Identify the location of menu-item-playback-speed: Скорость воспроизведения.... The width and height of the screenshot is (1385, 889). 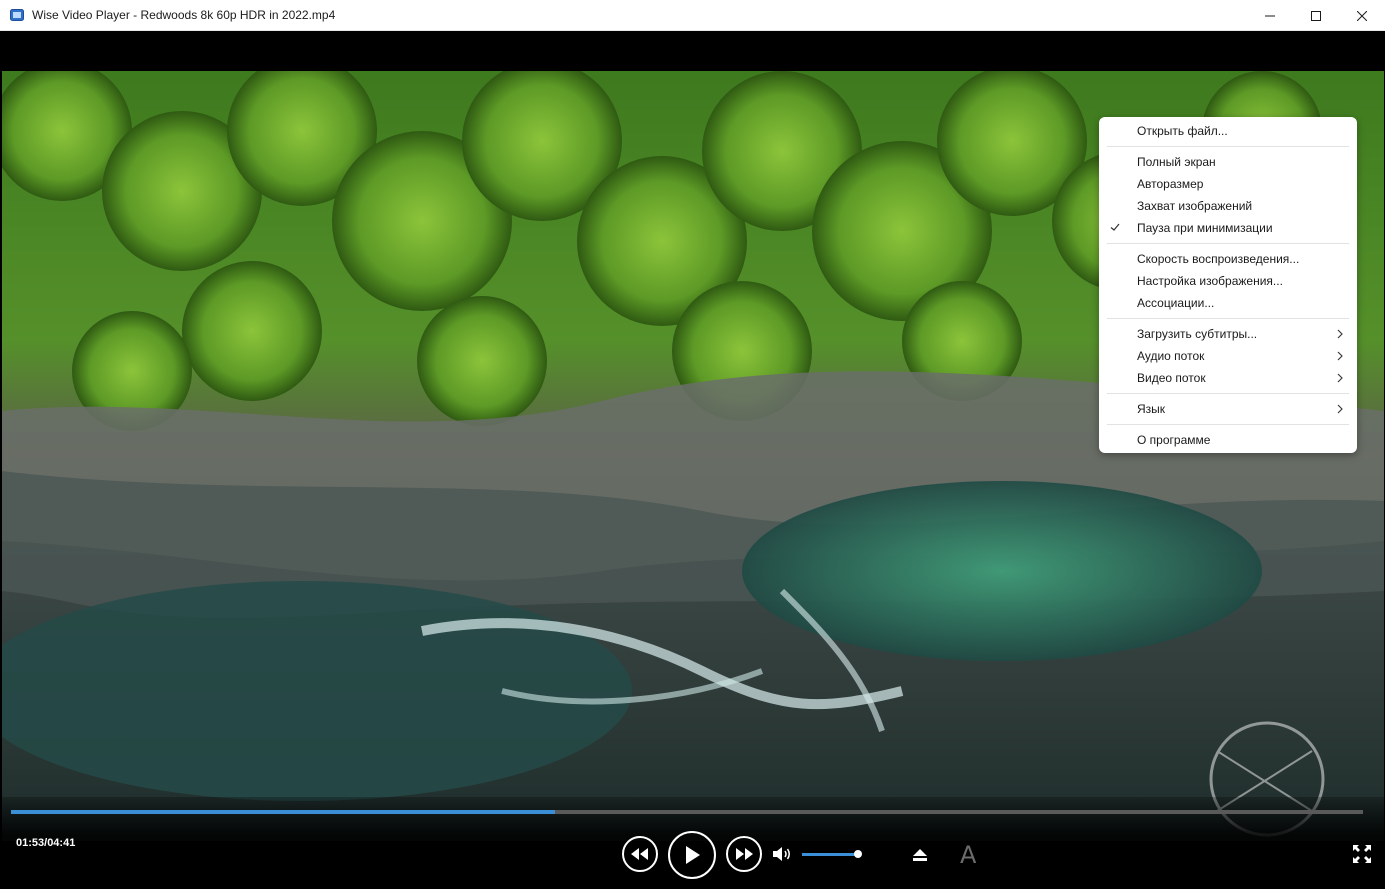
(1228, 259).